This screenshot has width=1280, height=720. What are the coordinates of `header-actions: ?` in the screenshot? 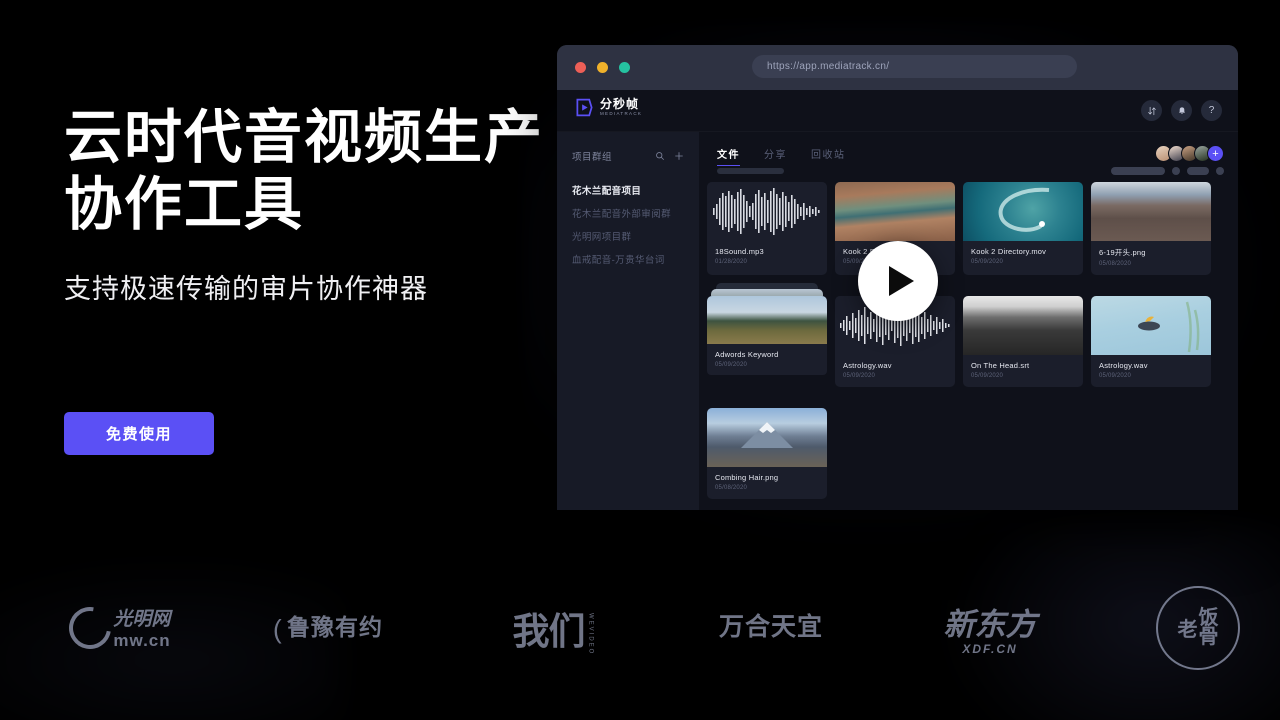 It's located at (1181, 110).